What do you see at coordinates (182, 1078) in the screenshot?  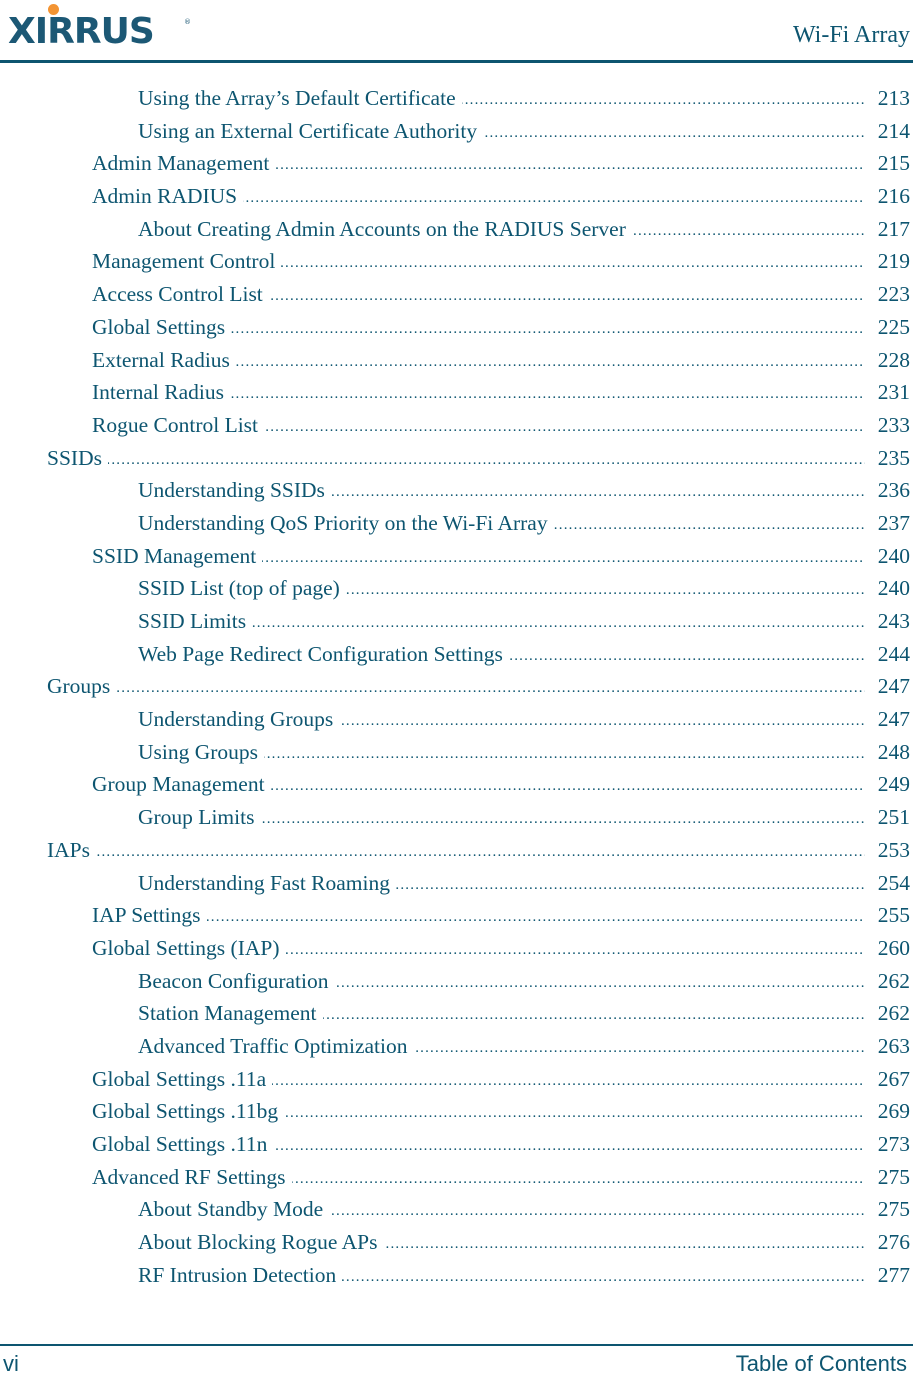 I see `toc-entry-title: Global Settings .11a` at bounding box center [182, 1078].